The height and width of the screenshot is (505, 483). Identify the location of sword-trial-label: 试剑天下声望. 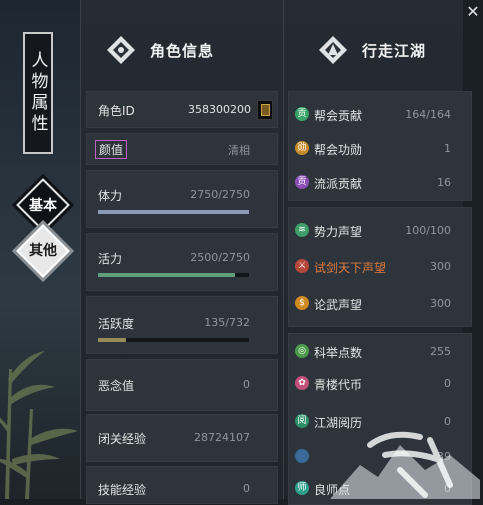
(350, 268).